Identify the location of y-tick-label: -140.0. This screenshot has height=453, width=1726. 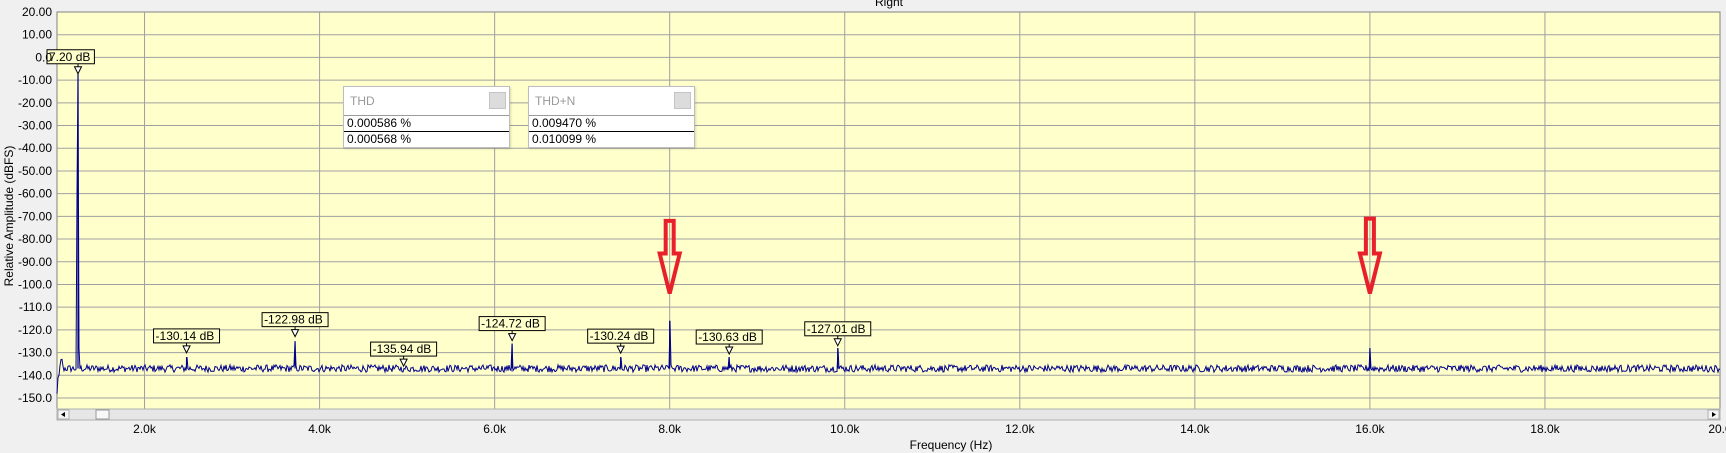
(35, 375).